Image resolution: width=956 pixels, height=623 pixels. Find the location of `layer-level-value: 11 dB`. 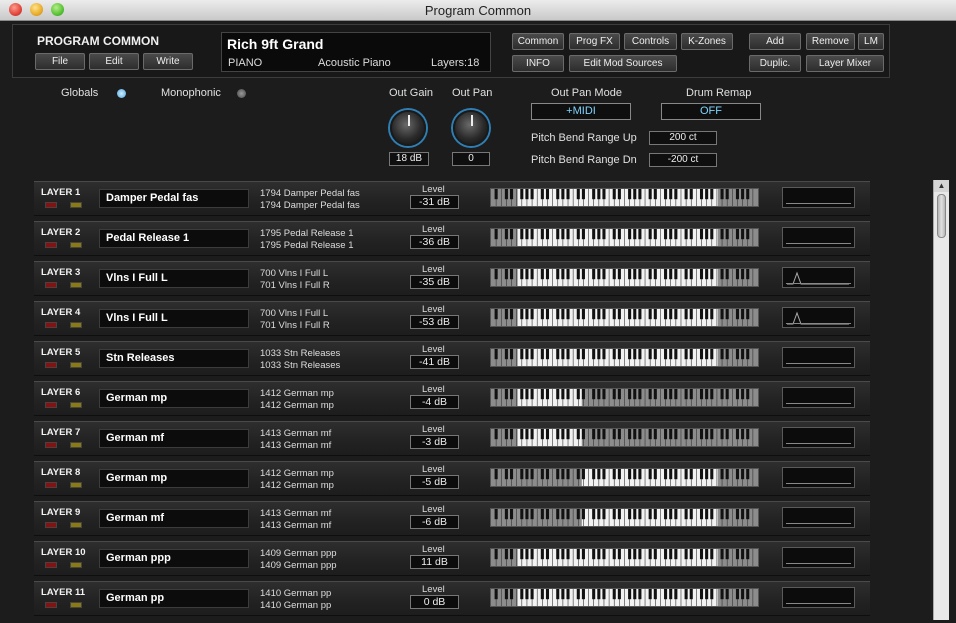

layer-level-value: 11 dB is located at coordinates (434, 562).